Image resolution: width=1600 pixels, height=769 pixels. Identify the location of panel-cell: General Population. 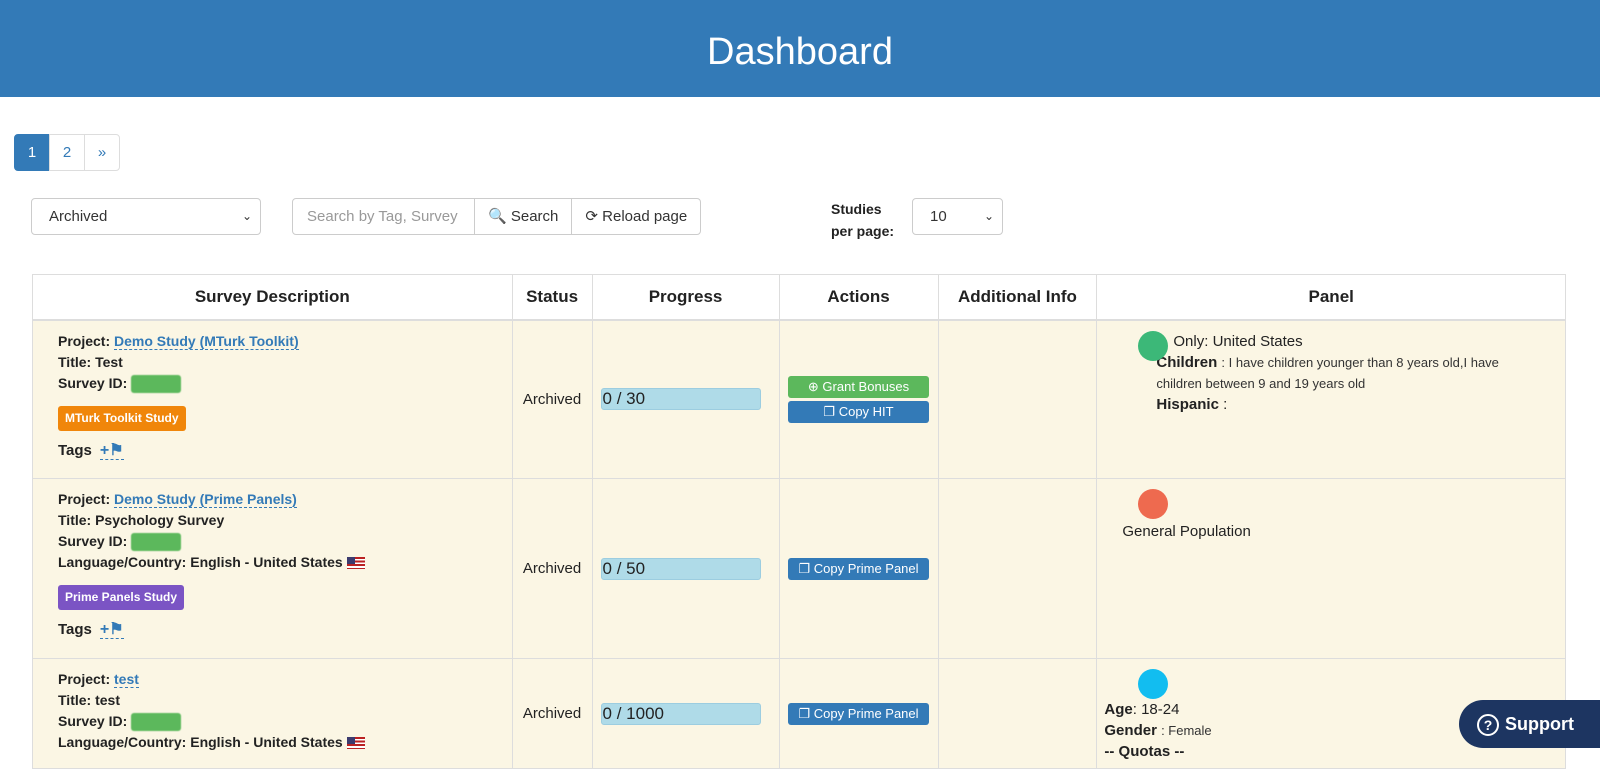
(1331, 568).